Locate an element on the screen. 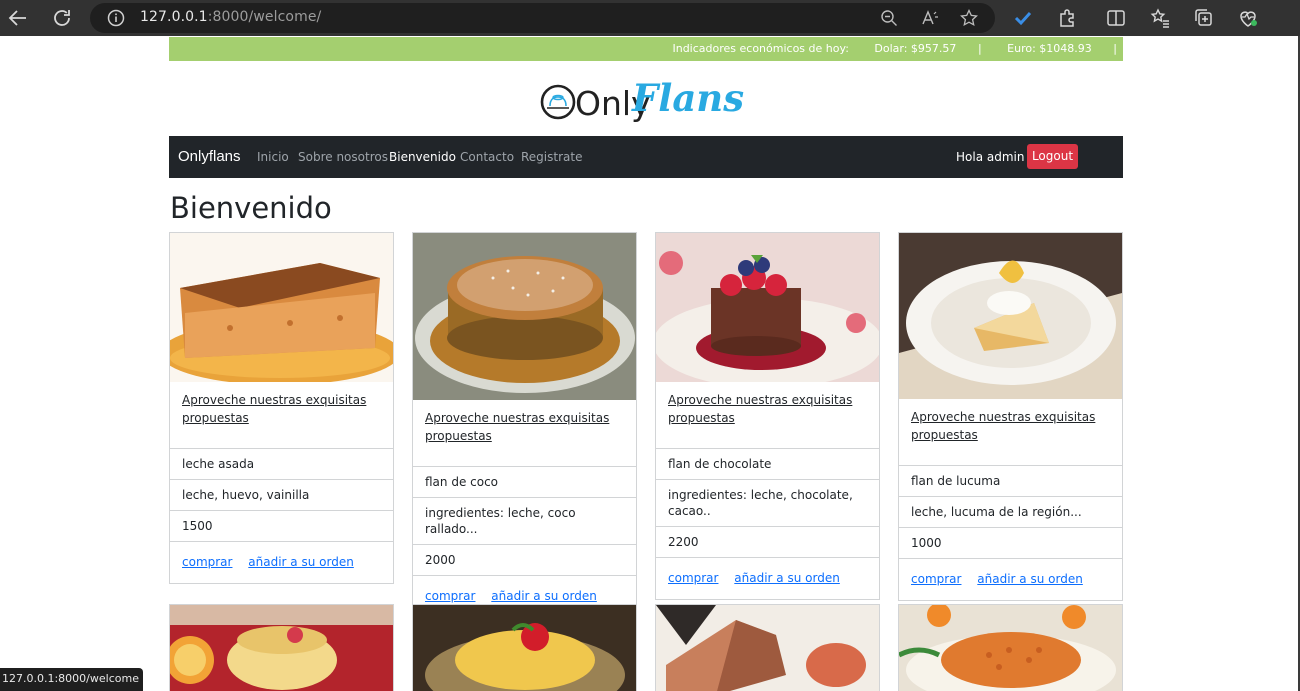 The image size is (1300, 691). favorites-list-icon is located at coordinates (1160, 18).